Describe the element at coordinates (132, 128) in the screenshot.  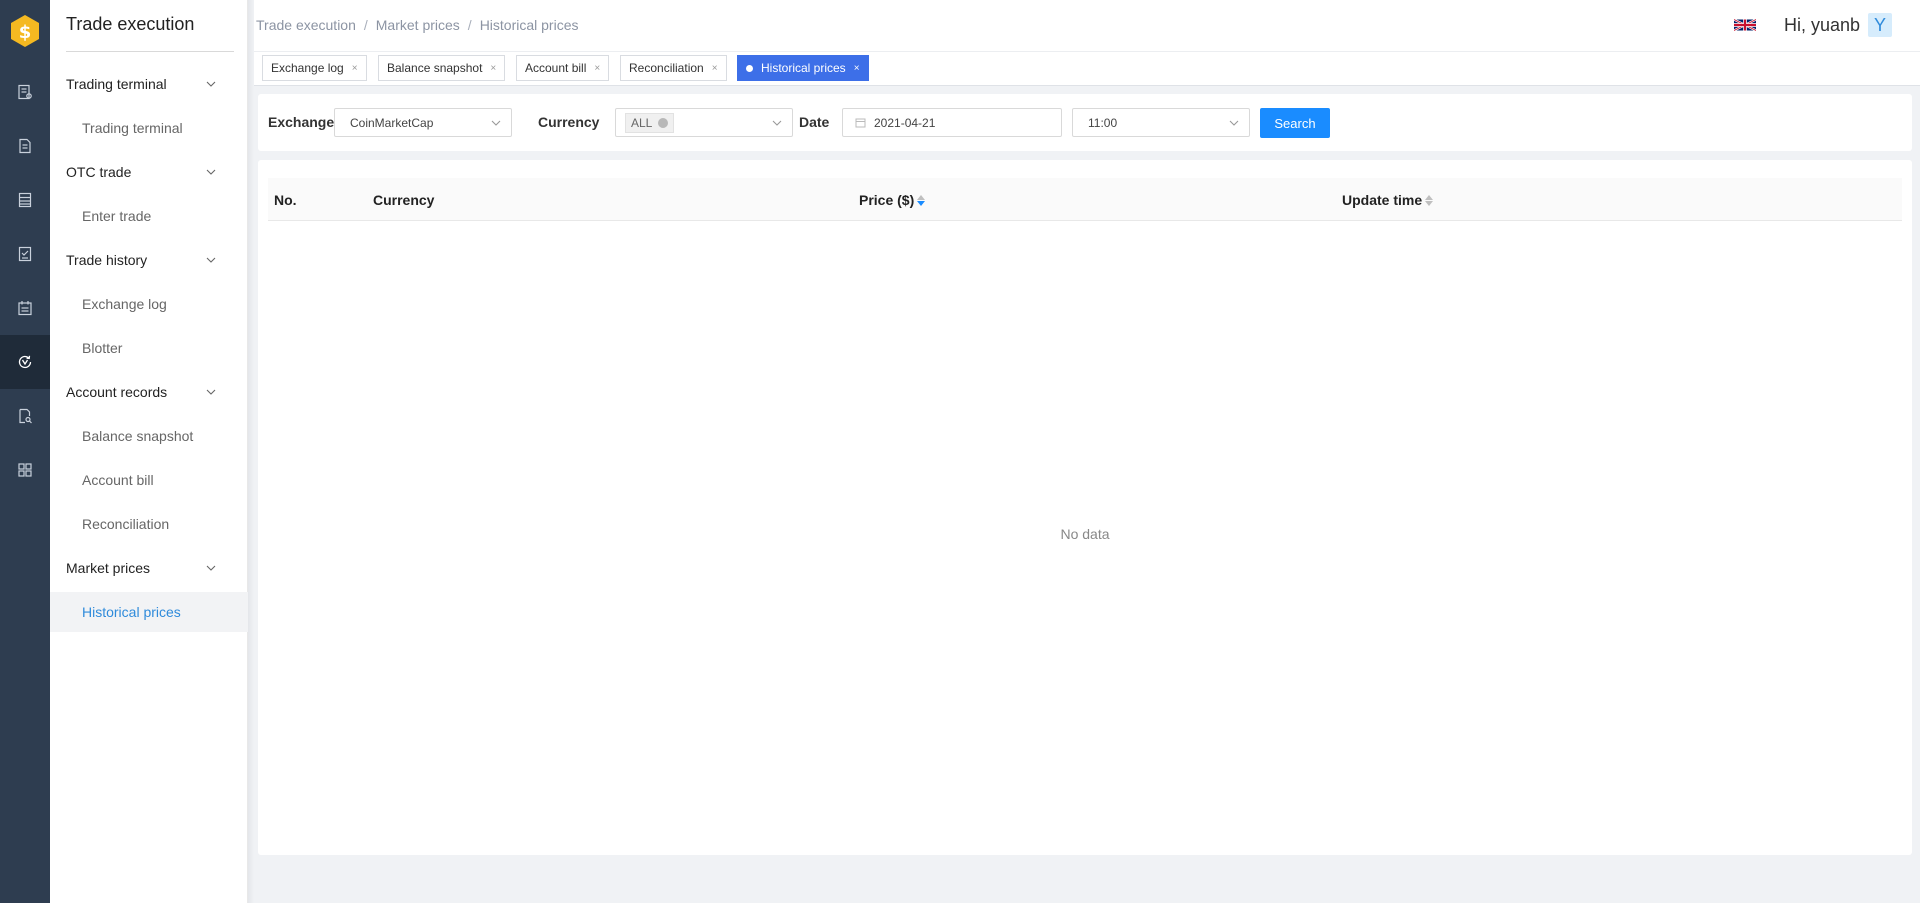
I see `sidebar-item-label: Trading terminal` at that location.